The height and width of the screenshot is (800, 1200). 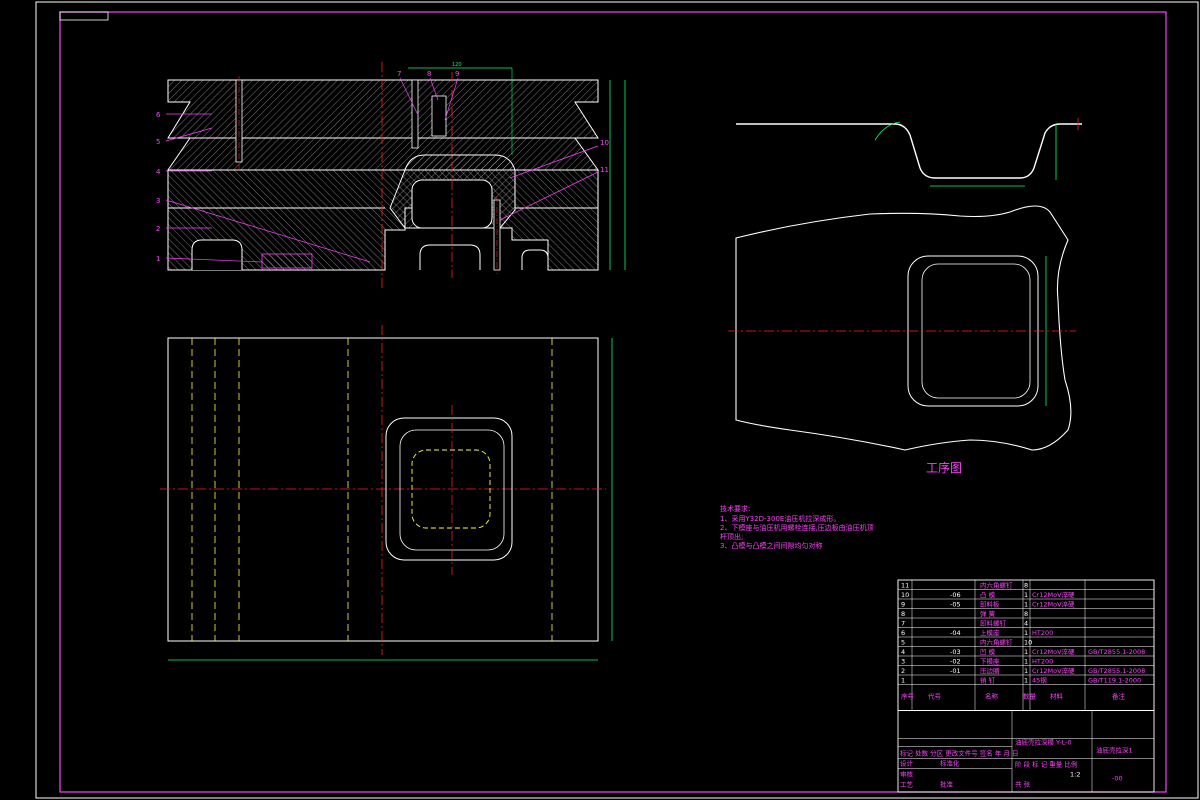 What do you see at coordinates (1114, 750) in the screenshot?
I see `drawing-title: 油底壳拉深1` at bounding box center [1114, 750].